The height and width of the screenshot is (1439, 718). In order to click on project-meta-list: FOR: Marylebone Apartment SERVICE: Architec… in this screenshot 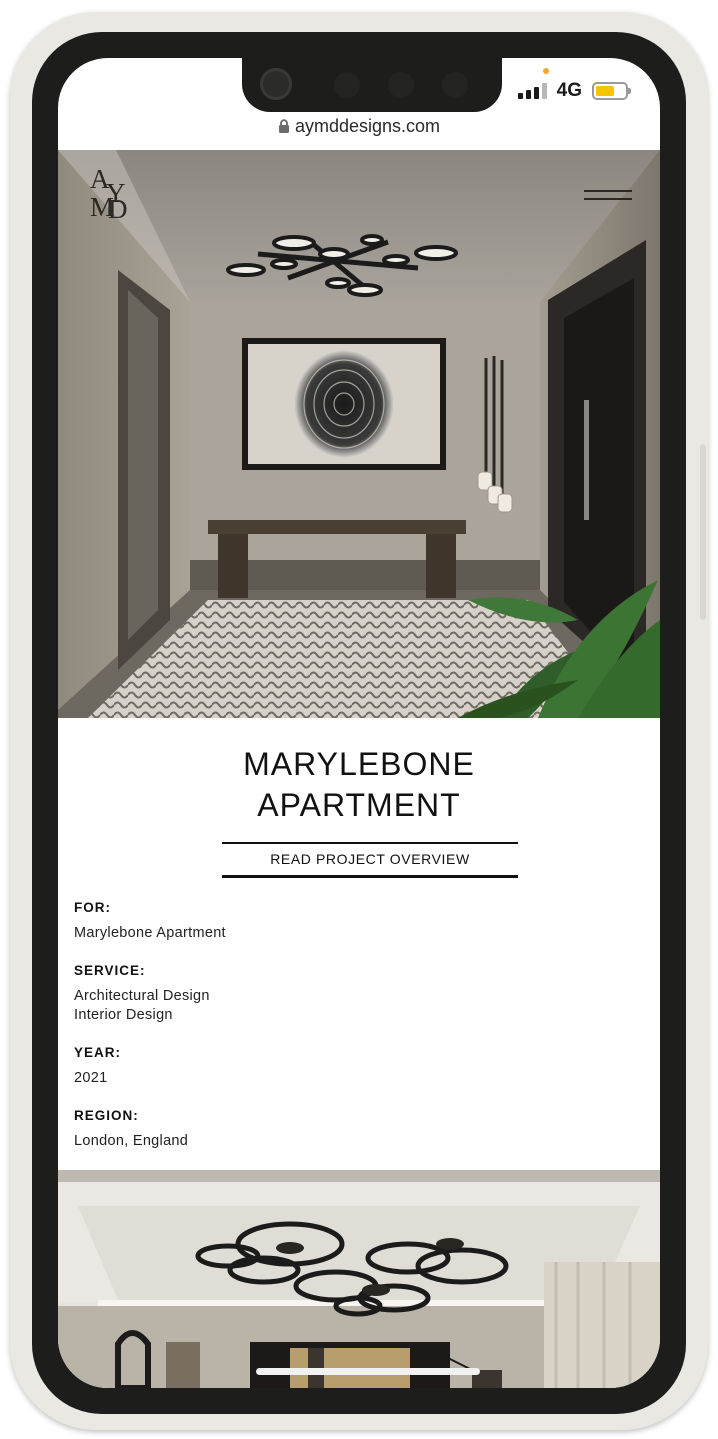, I will do `click(354, 1035)`.